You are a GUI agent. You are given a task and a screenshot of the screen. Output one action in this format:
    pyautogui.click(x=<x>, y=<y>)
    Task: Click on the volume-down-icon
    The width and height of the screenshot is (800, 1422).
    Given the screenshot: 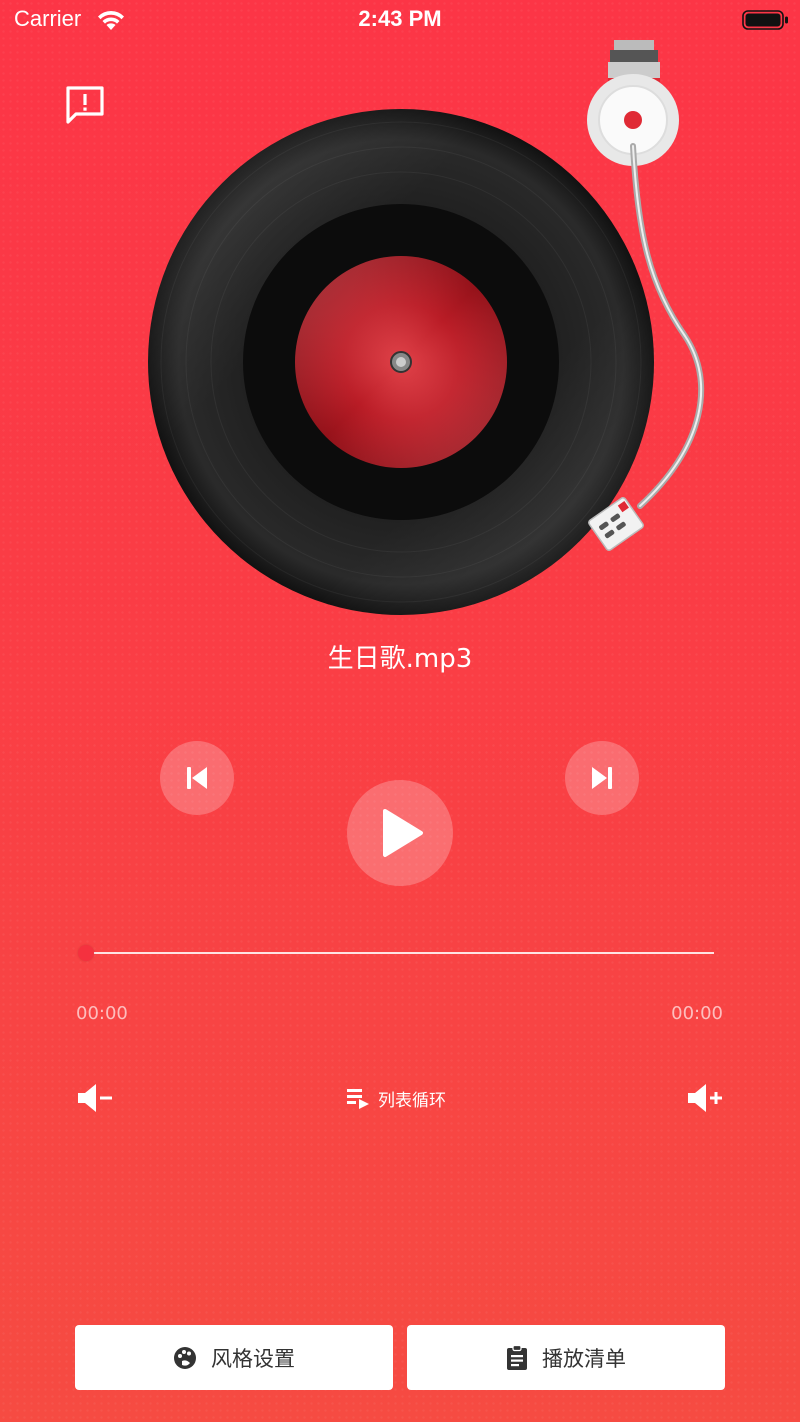 What is the action you would take?
    pyautogui.click(x=95, y=1098)
    